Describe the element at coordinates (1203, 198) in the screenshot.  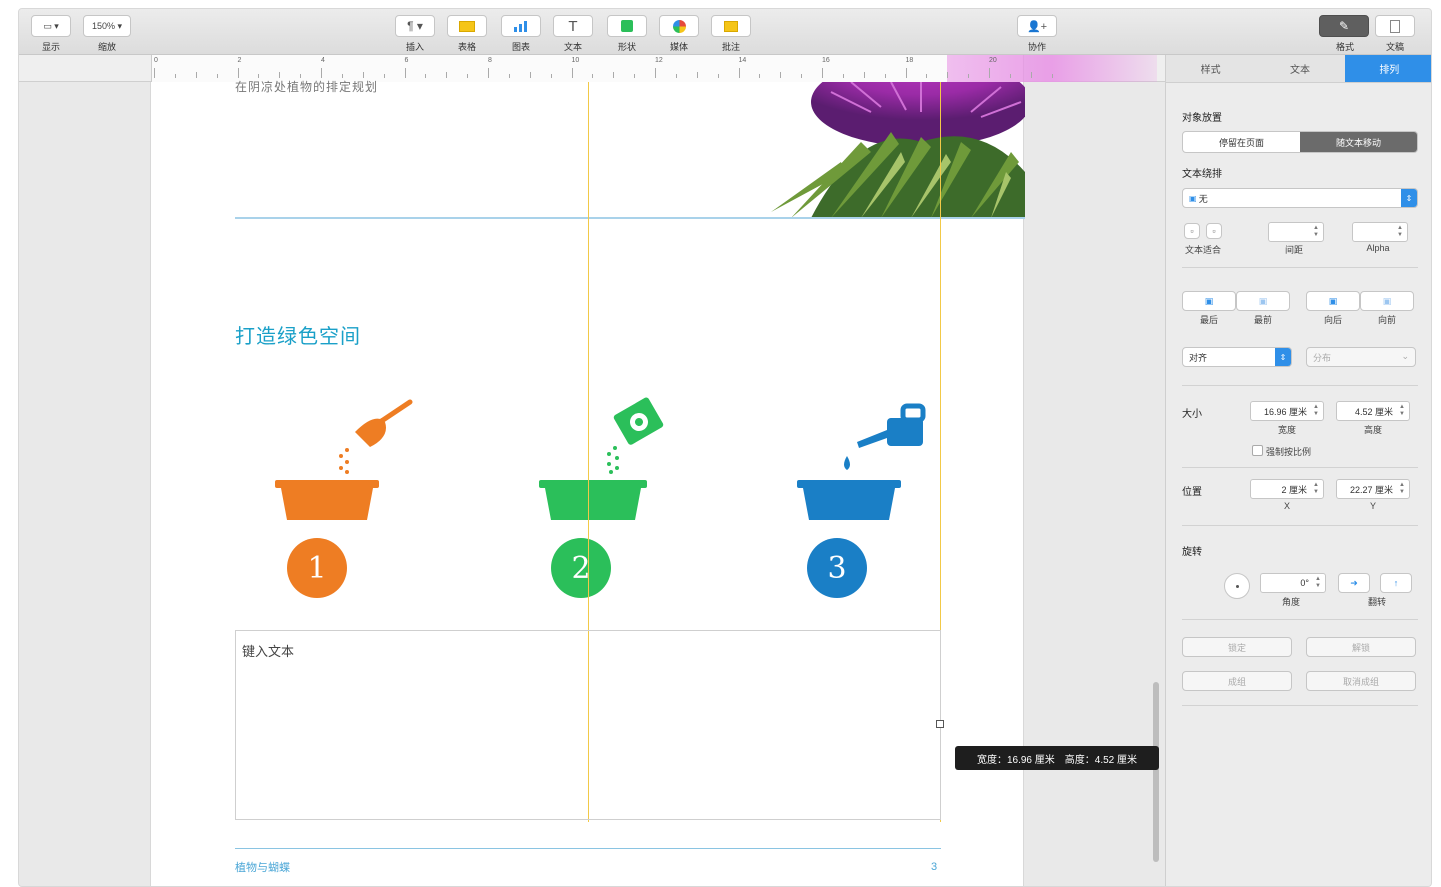
I see `text-wrap-value: 无` at that location.